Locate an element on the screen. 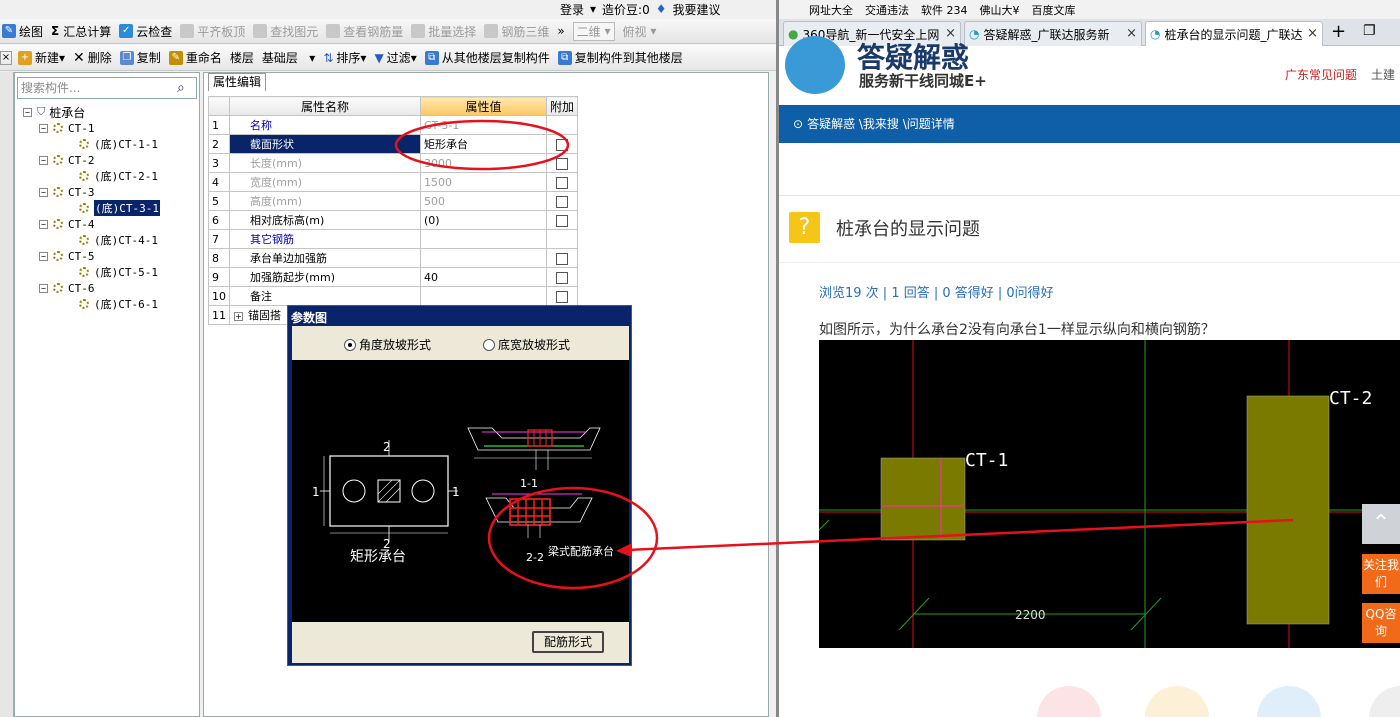  table-row: 4 宽度(mm) 1500 is located at coordinates (393, 182).